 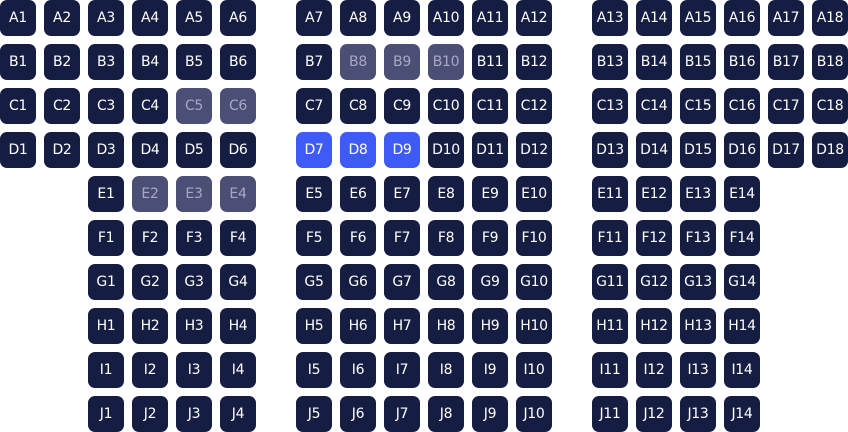 What do you see at coordinates (446, 370) in the screenshot?
I see `seat-i8: I8` at bounding box center [446, 370].